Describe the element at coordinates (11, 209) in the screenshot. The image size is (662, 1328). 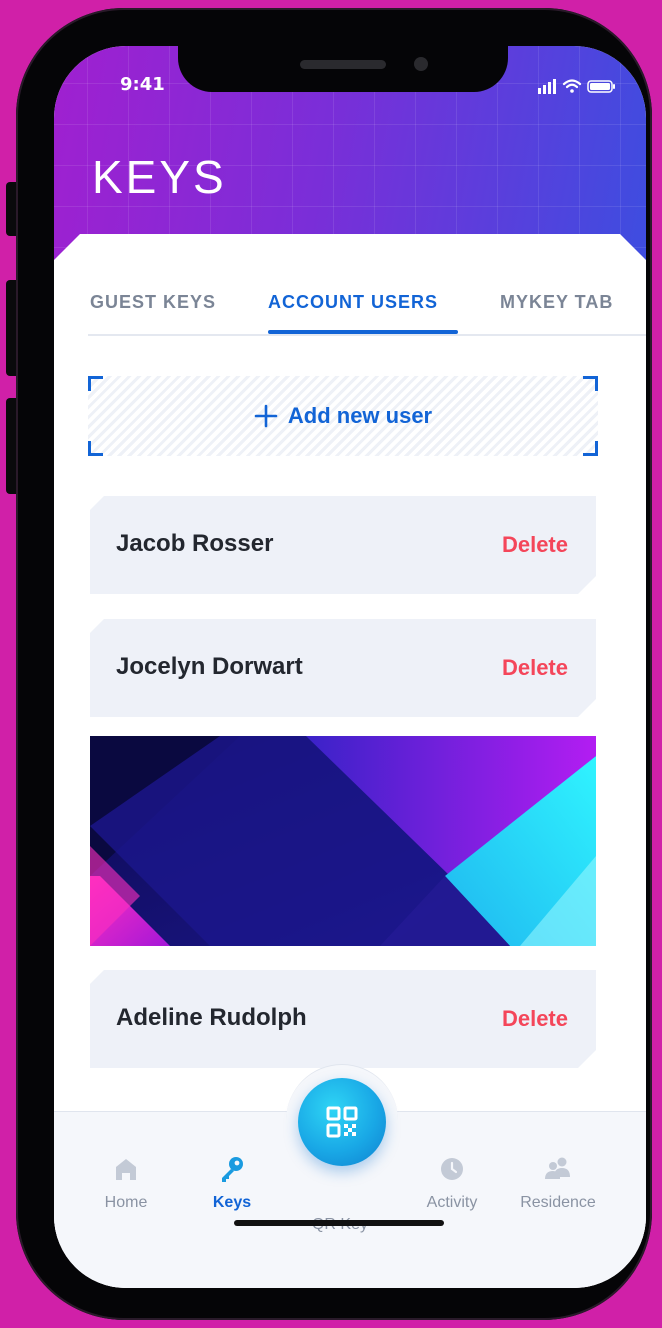
I see `mute-switch` at that location.